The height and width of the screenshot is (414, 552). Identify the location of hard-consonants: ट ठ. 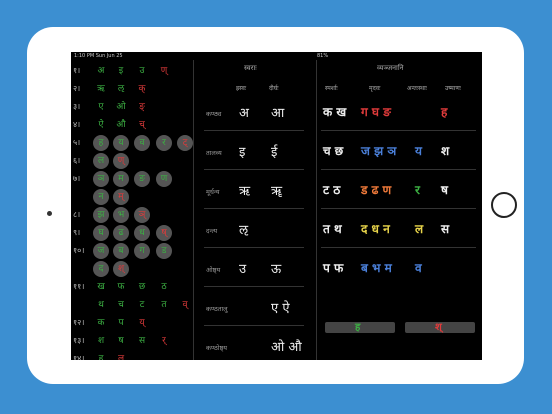
(331, 189).